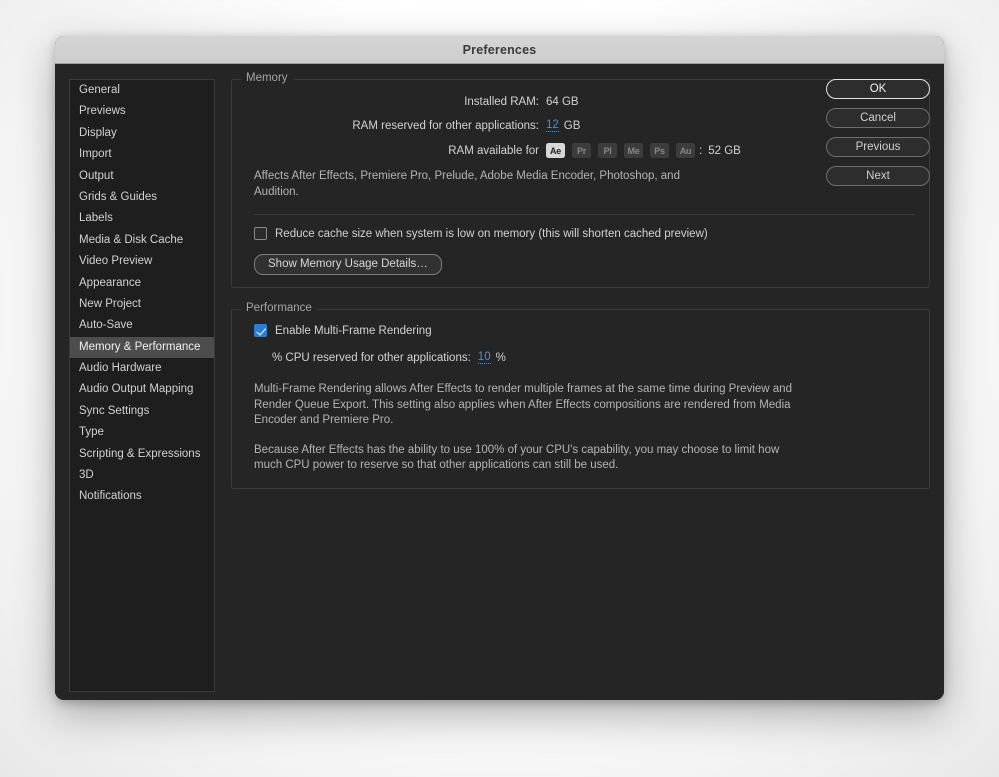  What do you see at coordinates (98, 132) in the screenshot?
I see `sidebar-item-label: Display` at bounding box center [98, 132].